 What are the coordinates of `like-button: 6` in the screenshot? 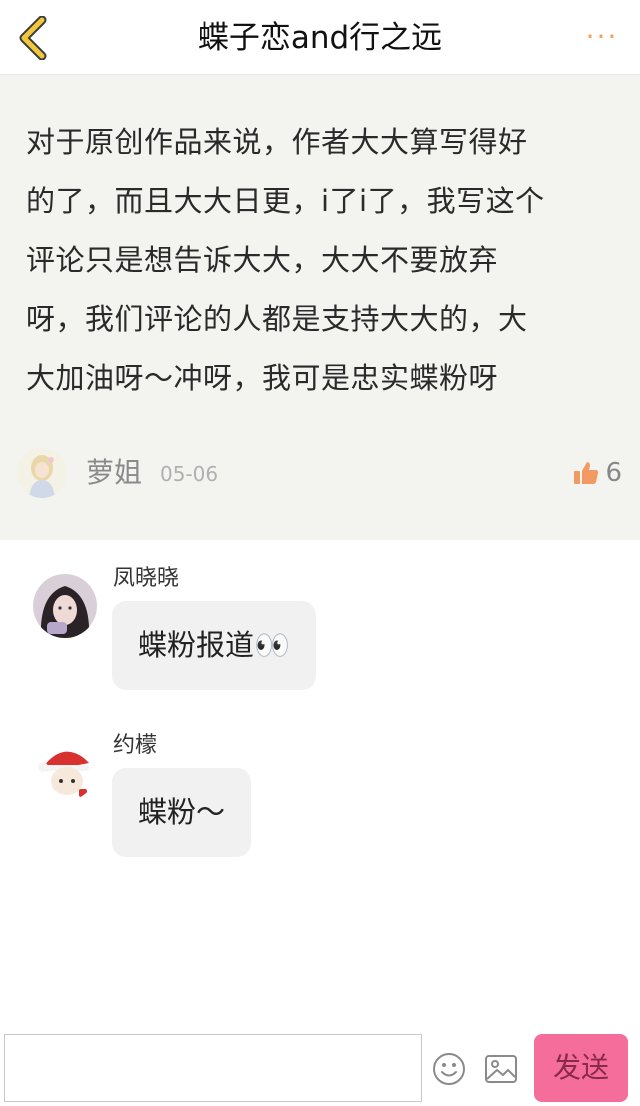 It's located at (597, 473).